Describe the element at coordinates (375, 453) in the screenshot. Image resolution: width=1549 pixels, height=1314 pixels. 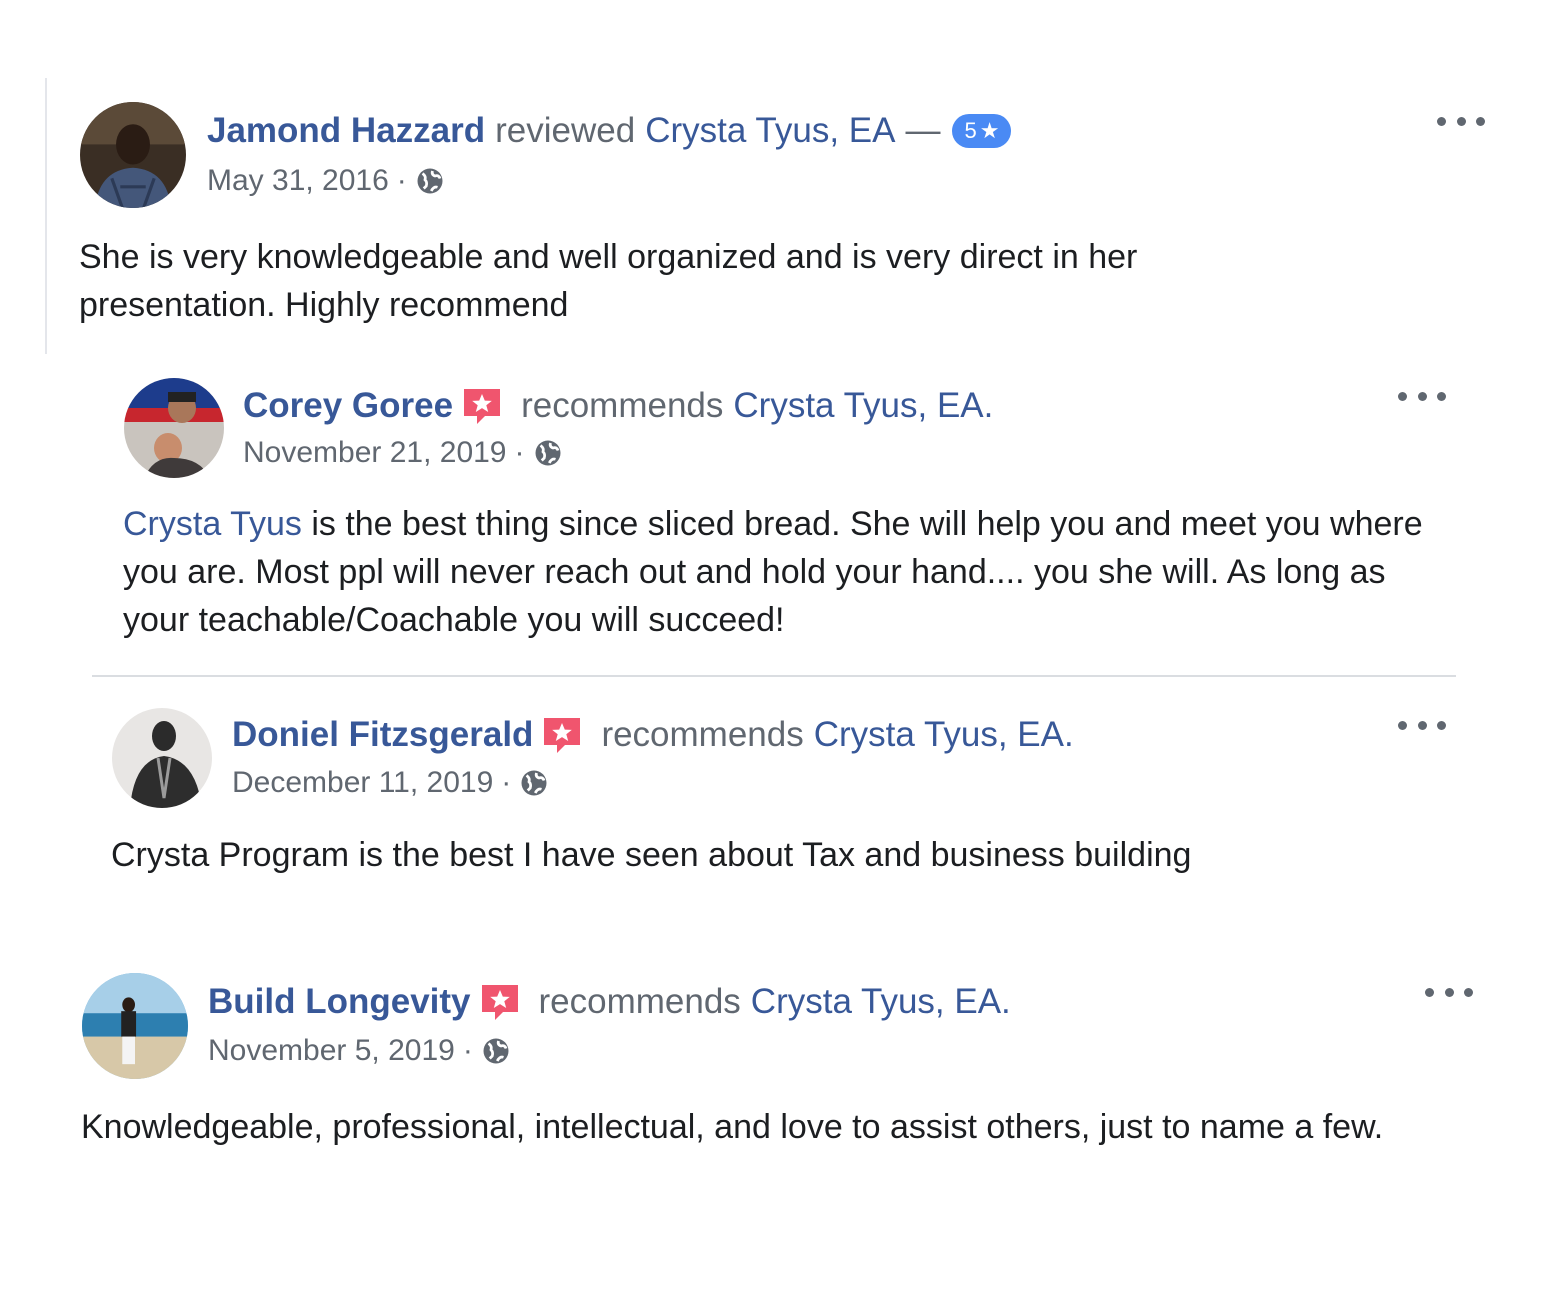
I see `review-date: November 21, 2019` at that location.